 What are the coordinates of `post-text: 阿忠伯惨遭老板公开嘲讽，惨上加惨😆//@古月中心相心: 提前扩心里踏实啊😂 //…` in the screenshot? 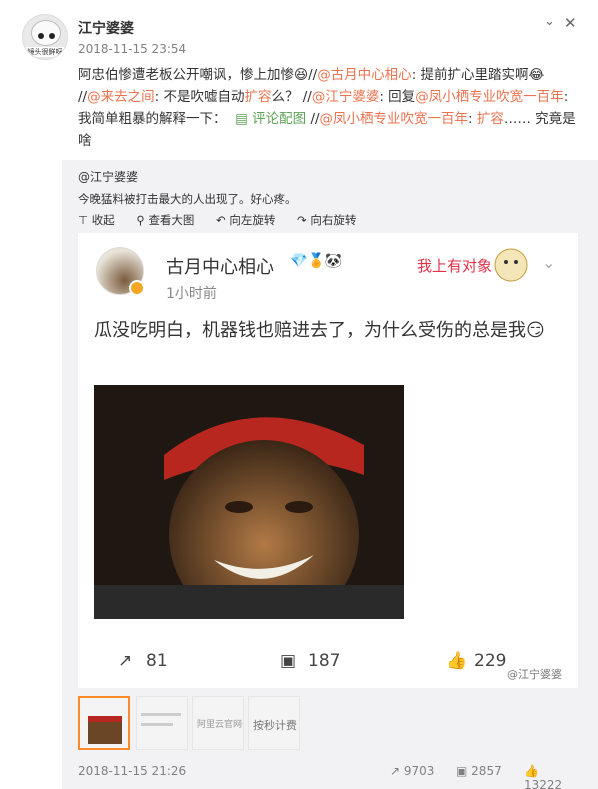 It's located at (328, 108).